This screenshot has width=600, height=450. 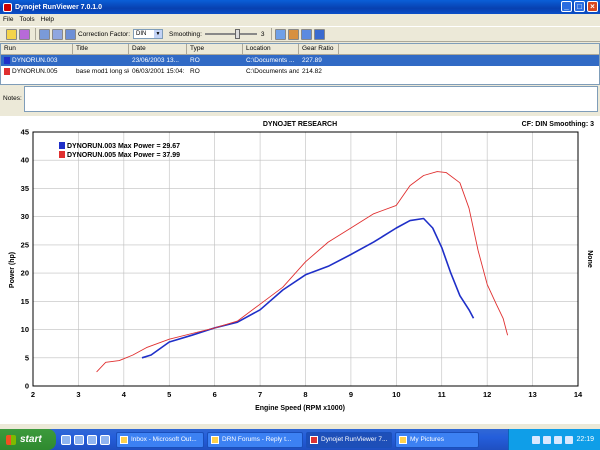 I want to click on network-icon, so click(x=536, y=439).